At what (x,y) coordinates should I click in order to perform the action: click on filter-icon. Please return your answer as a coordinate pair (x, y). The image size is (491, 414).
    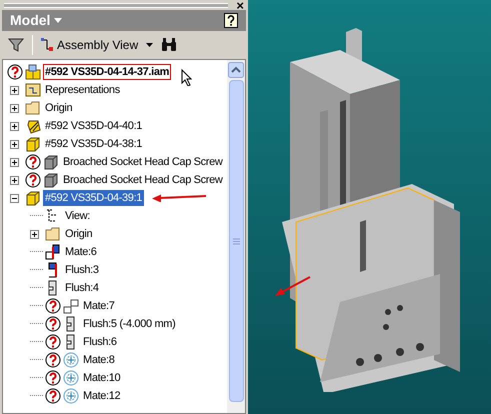
    Looking at the image, I should click on (16, 45).